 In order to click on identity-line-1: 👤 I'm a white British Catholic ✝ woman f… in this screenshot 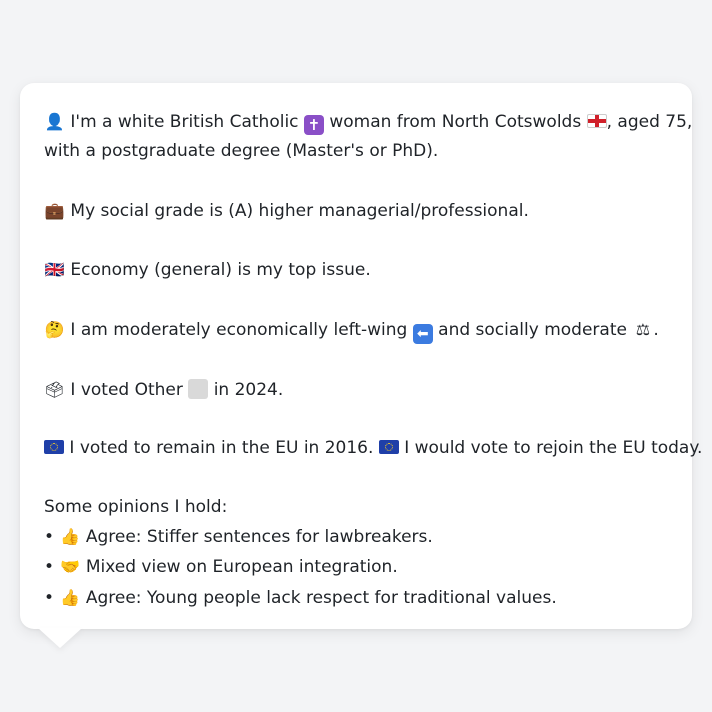, I will do `click(368, 122)`.